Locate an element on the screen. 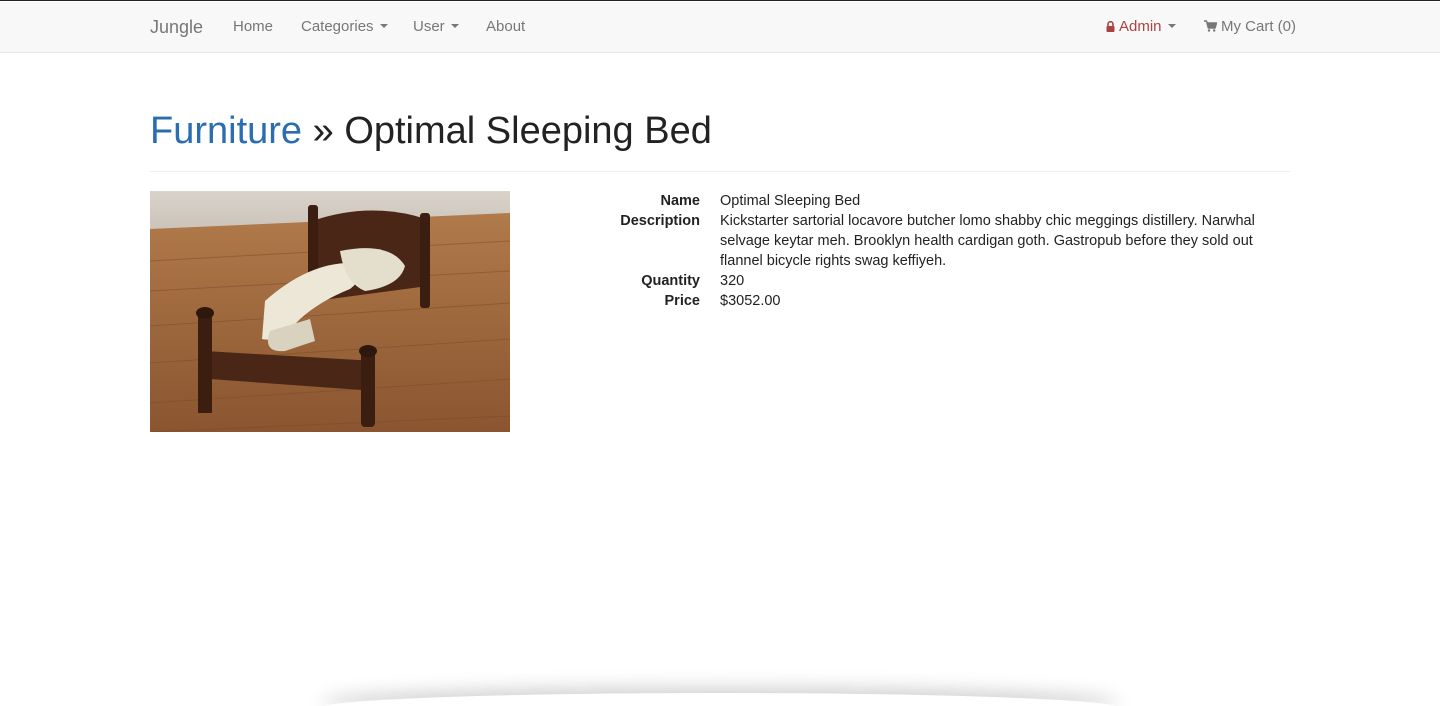  page-header: Furniture » Optimal Sleeping Bed is located at coordinates (720, 140).